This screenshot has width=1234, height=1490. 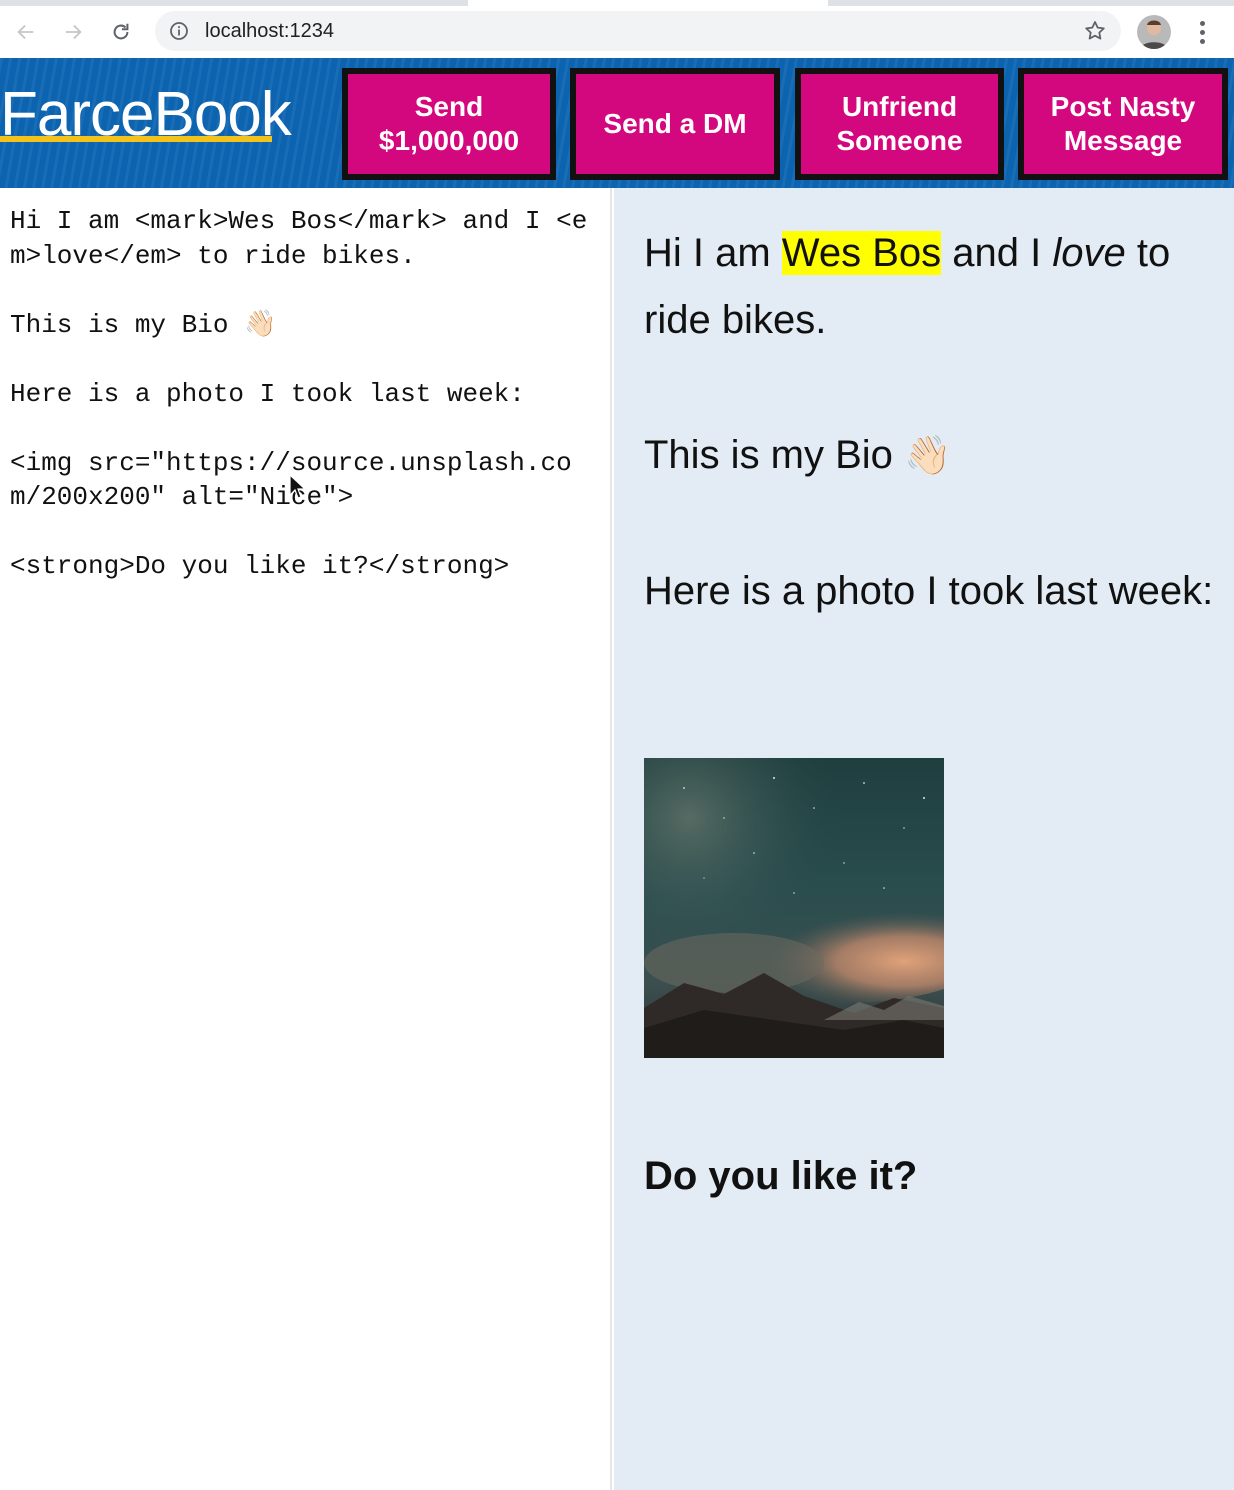 I want to click on photo-image, so click(x=794, y=908).